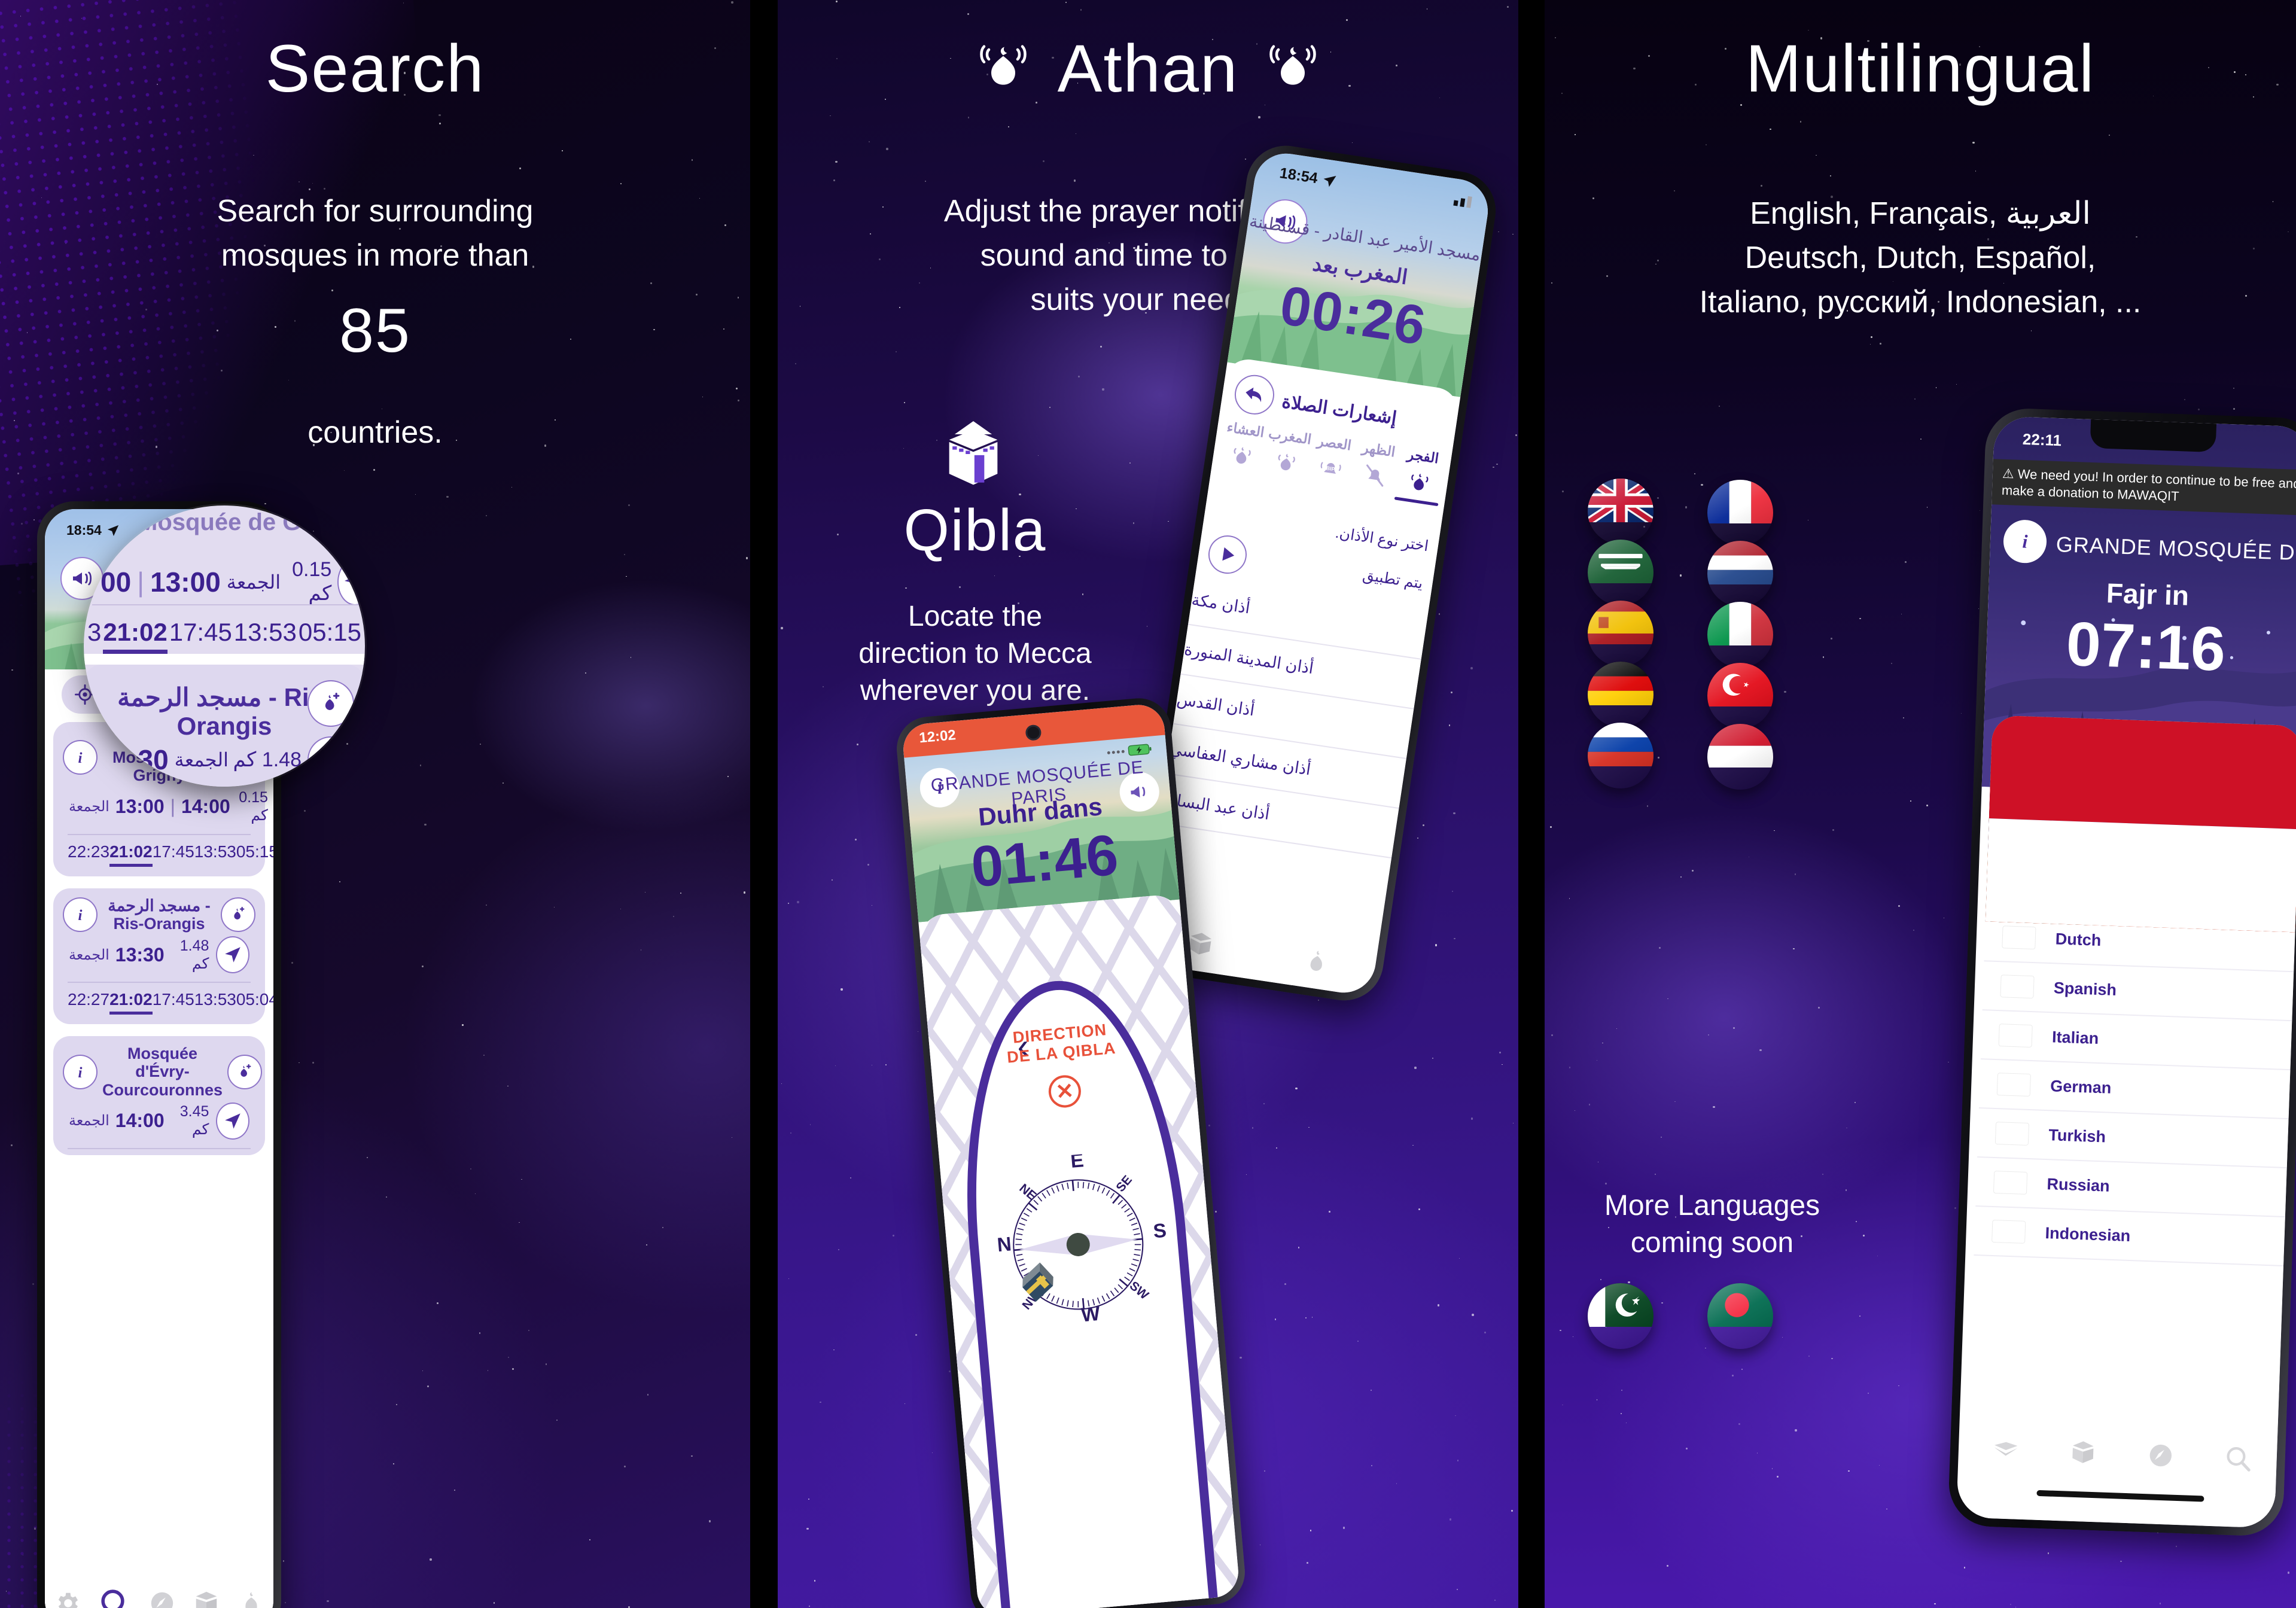 This screenshot has height=1608, width=2296. Describe the element at coordinates (67, 1598) in the screenshot. I see `gear-icon` at that location.